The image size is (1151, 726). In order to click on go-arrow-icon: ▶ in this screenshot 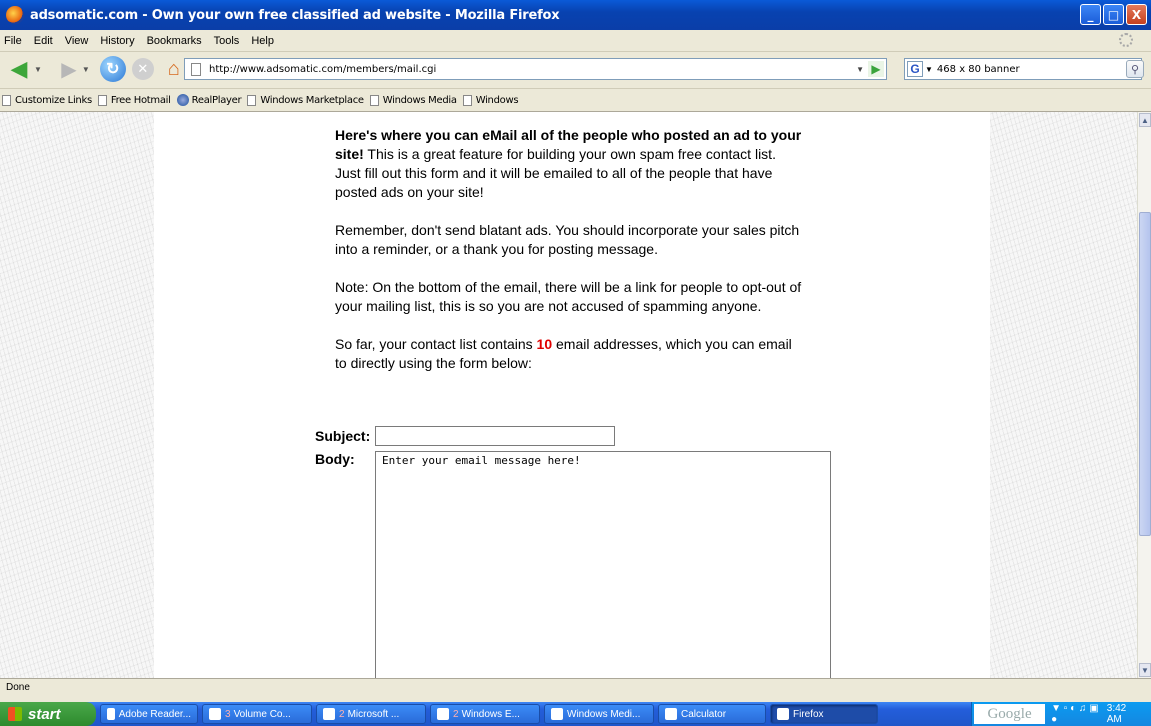, I will do `click(876, 69)`.